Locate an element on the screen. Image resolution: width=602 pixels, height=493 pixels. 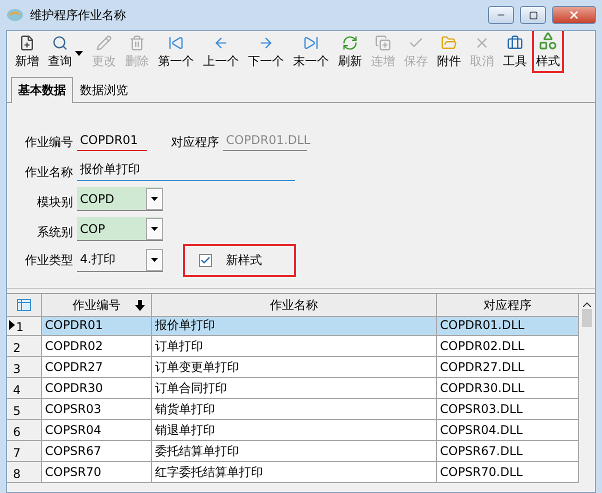
scrollbar-thumb is located at coordinates (587, 318).